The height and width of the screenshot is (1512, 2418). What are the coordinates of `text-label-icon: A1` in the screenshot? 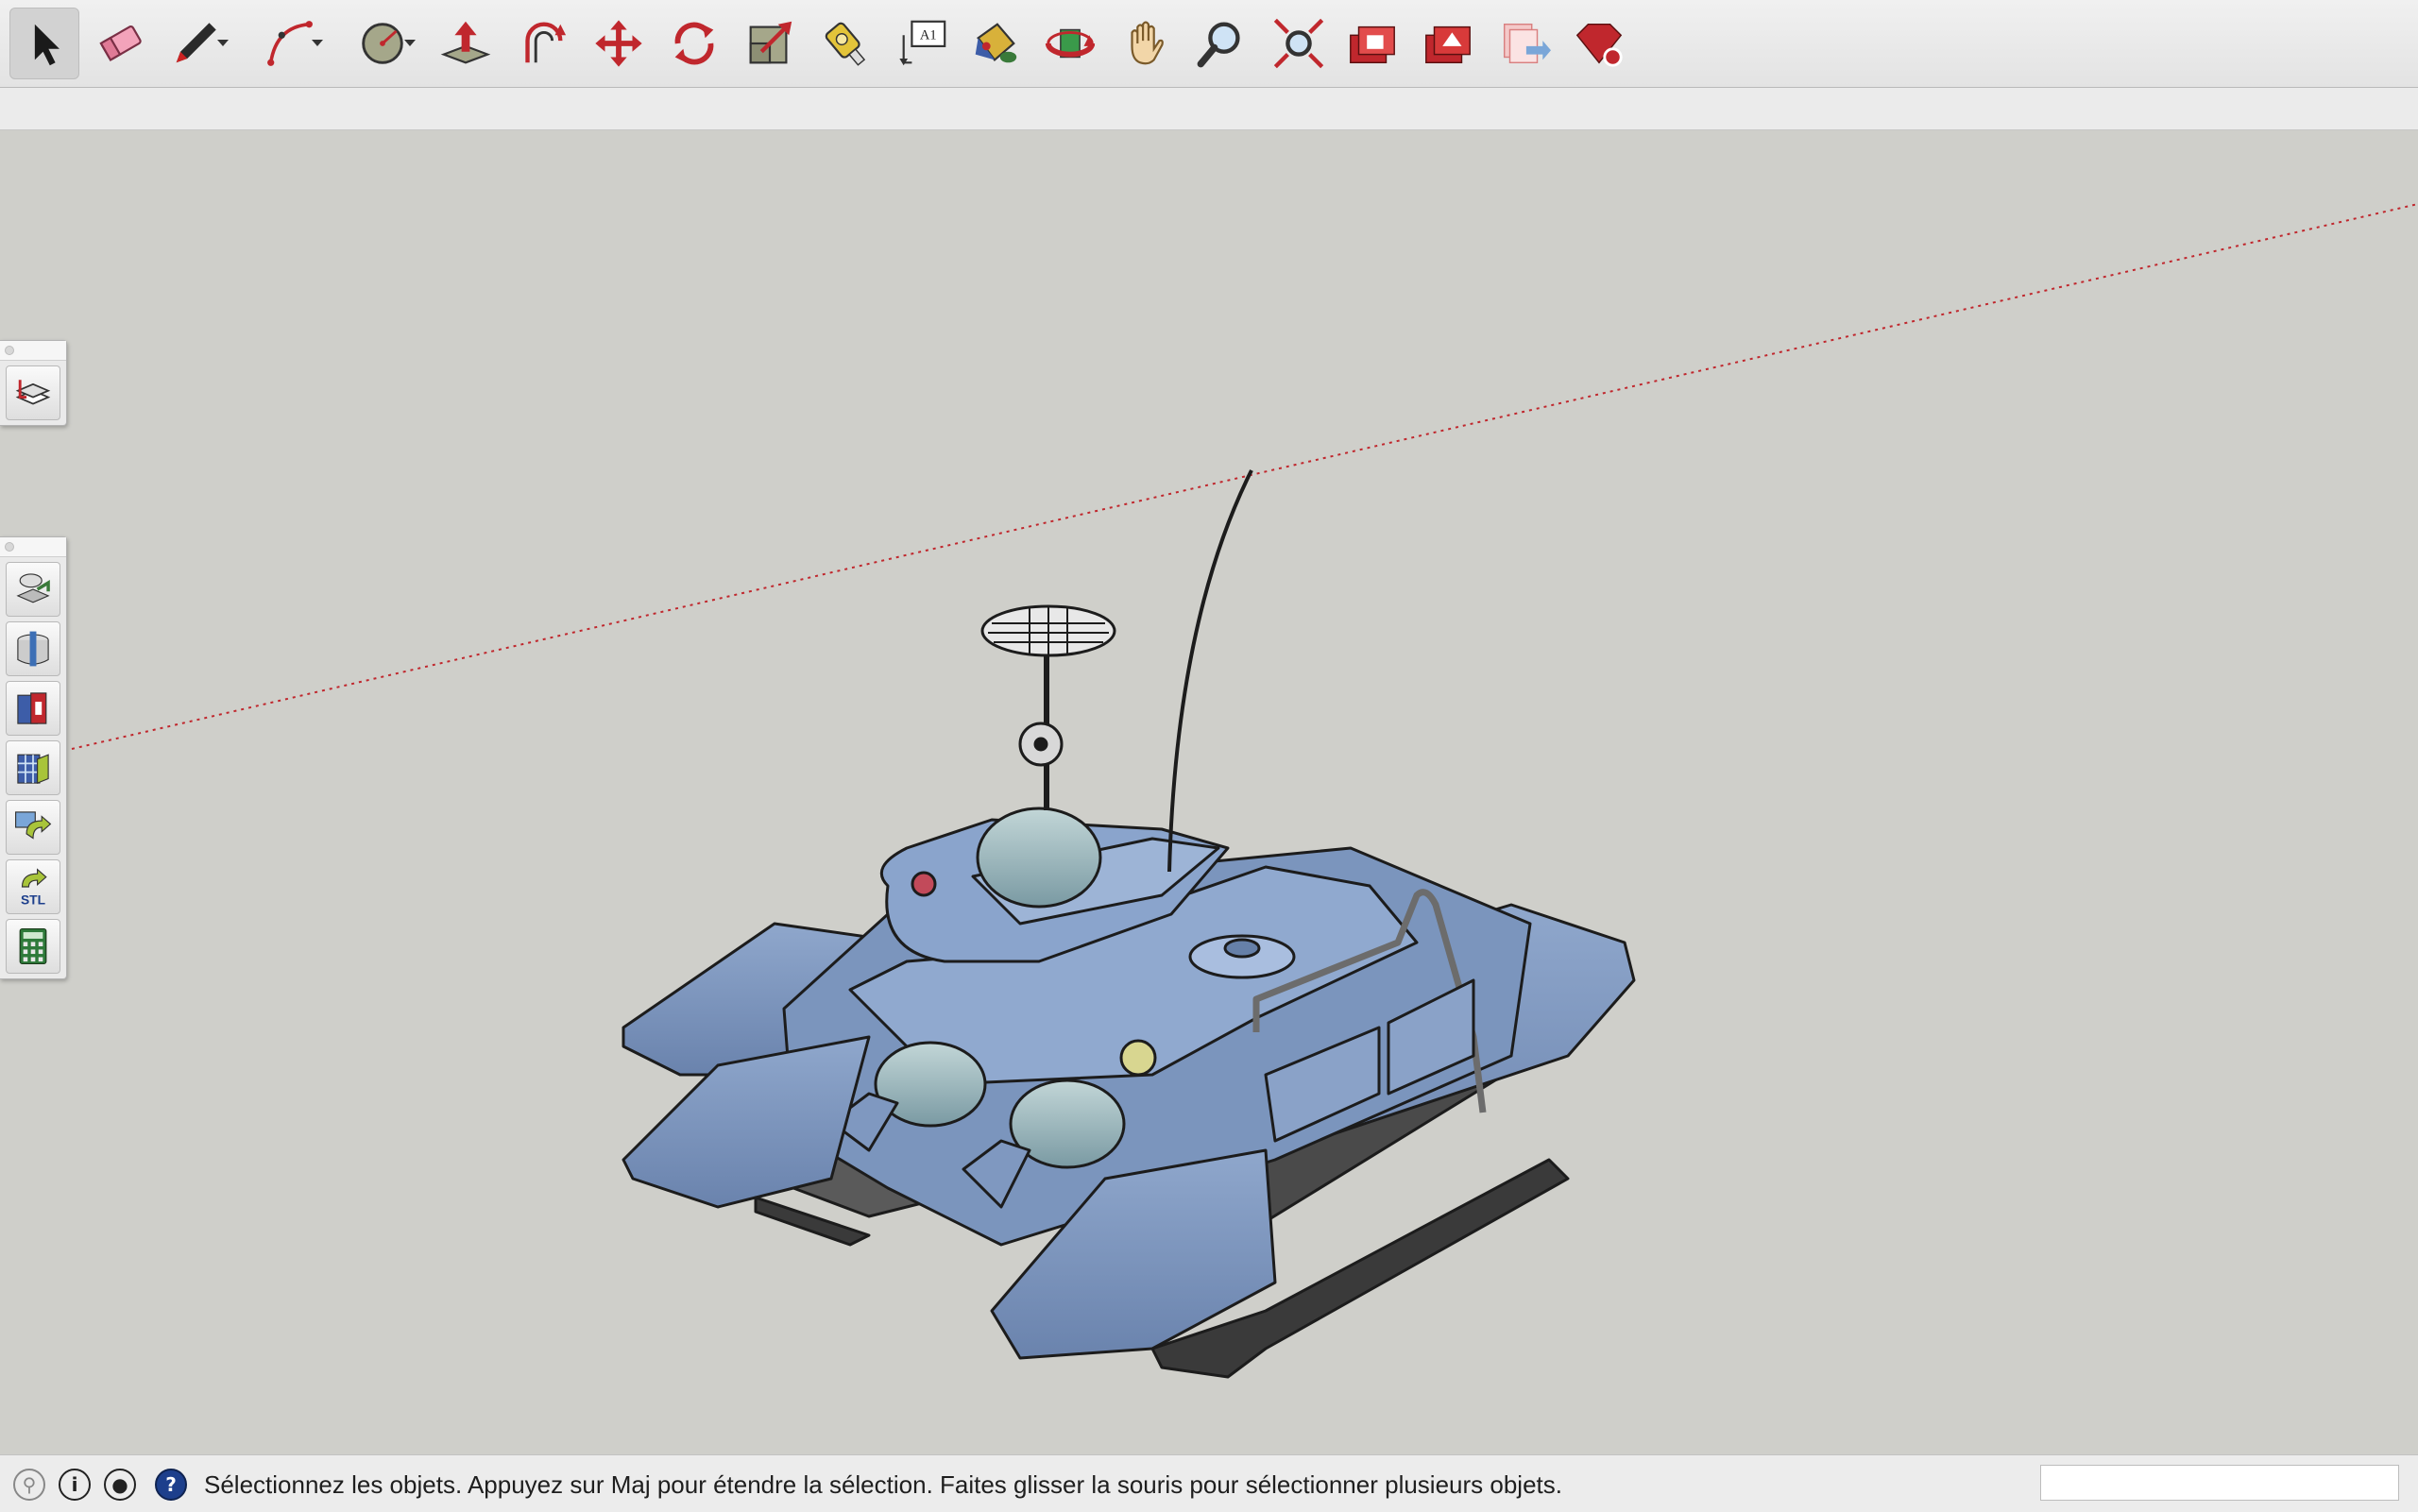 It's located at (923, 43).